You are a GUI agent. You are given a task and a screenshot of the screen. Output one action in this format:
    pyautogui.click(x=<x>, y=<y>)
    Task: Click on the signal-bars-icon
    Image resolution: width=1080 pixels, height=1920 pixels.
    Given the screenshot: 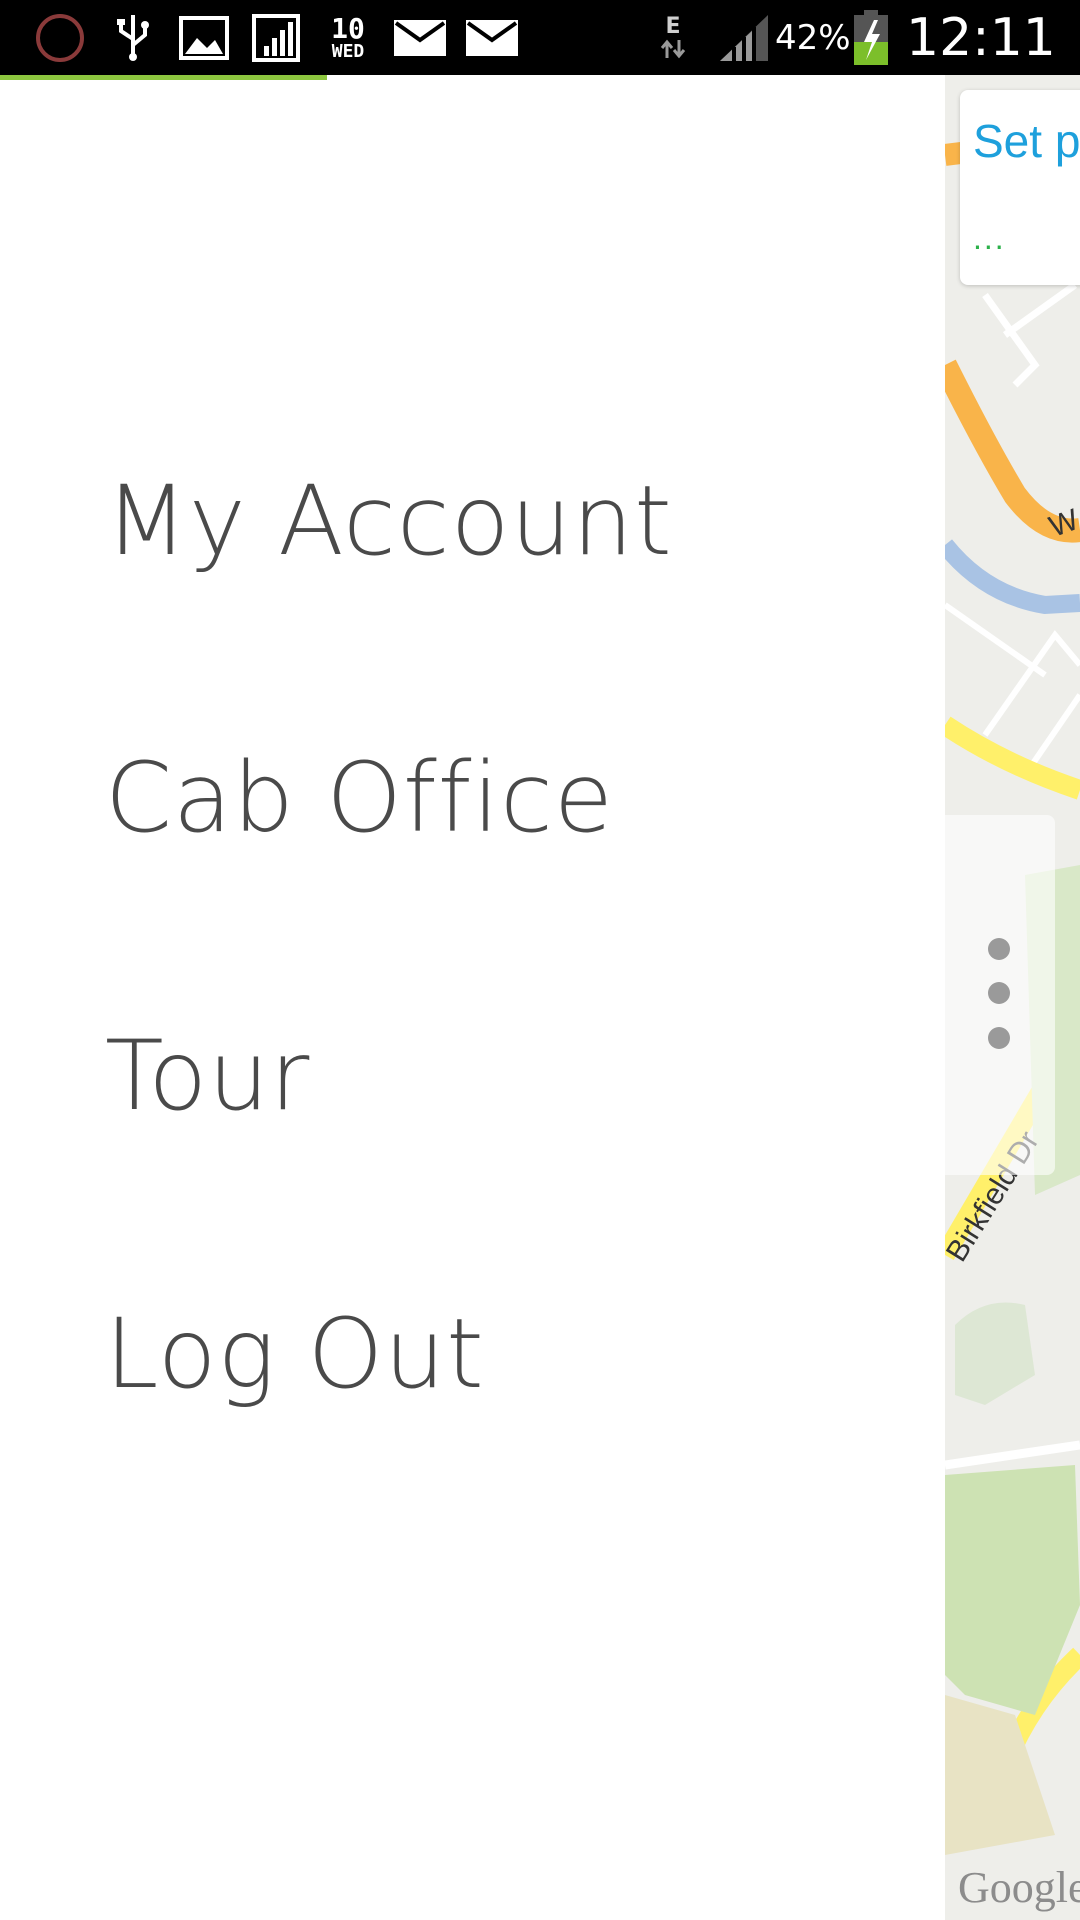 What is the action you would take?
    pyautogui.click(x=276, y=37)
    